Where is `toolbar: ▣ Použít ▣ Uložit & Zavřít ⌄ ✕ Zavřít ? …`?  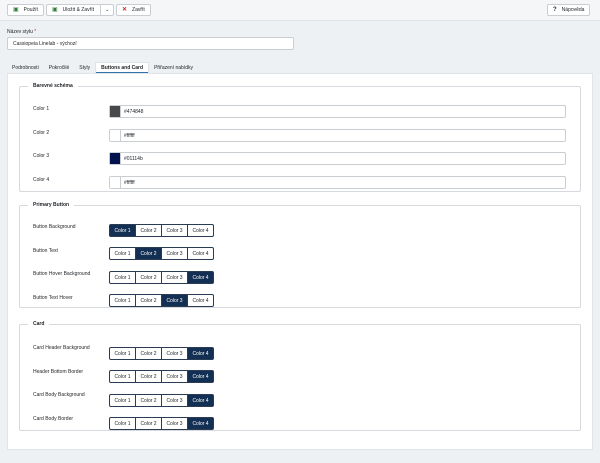 toolbar: ▣ Použít ▣ Uložit & Zavřít ⌄ ✕ Zavřít ? … is located at coordinates (300, 10).